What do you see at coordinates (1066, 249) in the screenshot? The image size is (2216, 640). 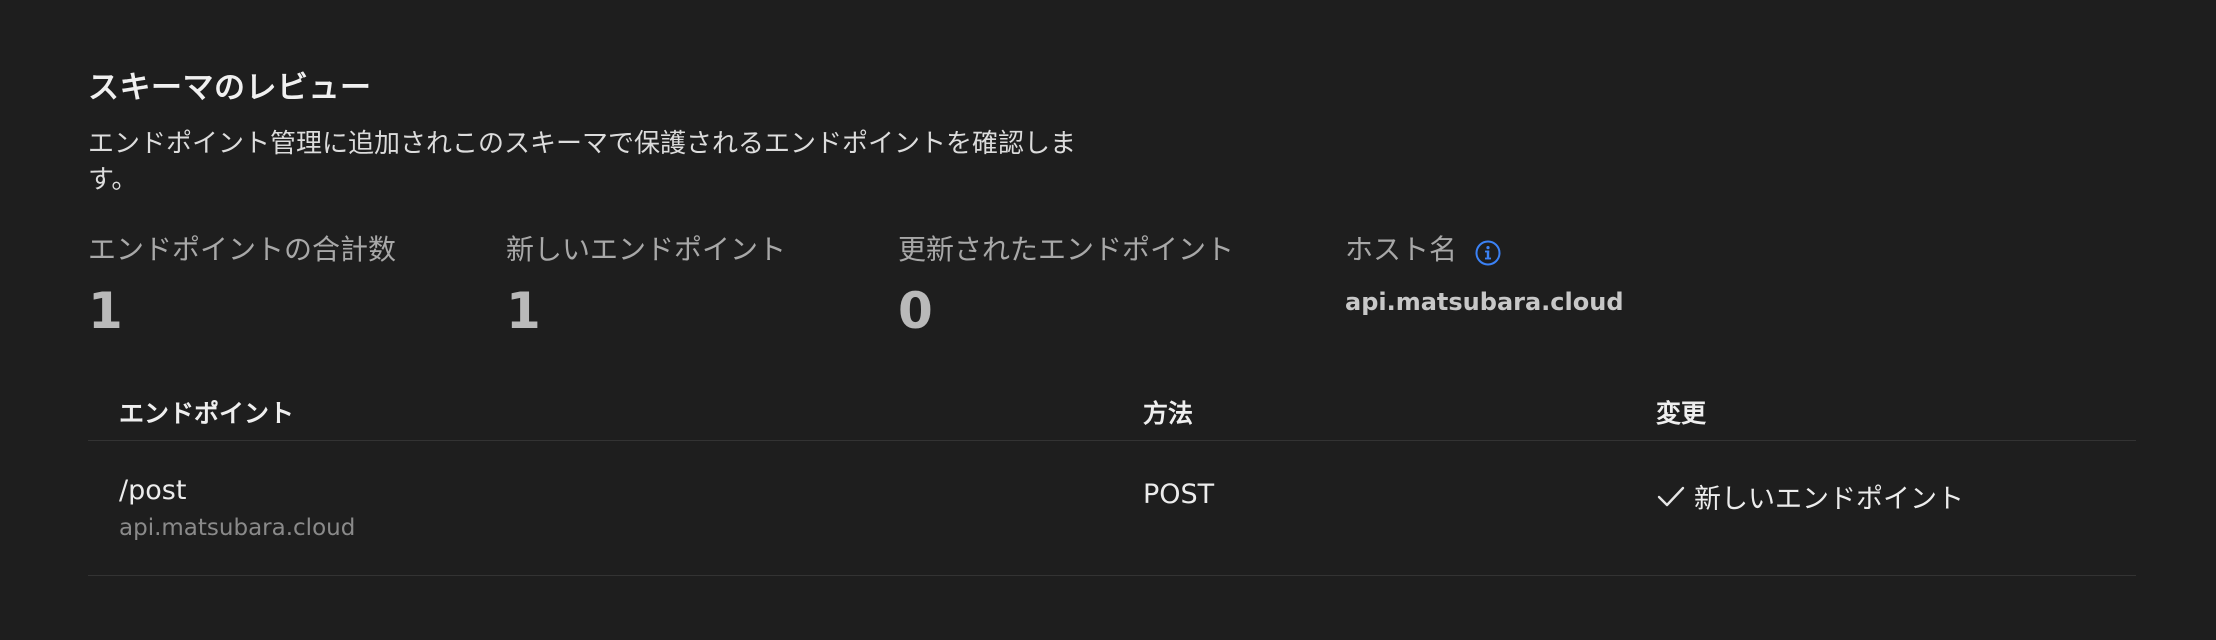 I see `stat-updated-label: 更新されたエンドポイント` at bounding box center [1066, 249].